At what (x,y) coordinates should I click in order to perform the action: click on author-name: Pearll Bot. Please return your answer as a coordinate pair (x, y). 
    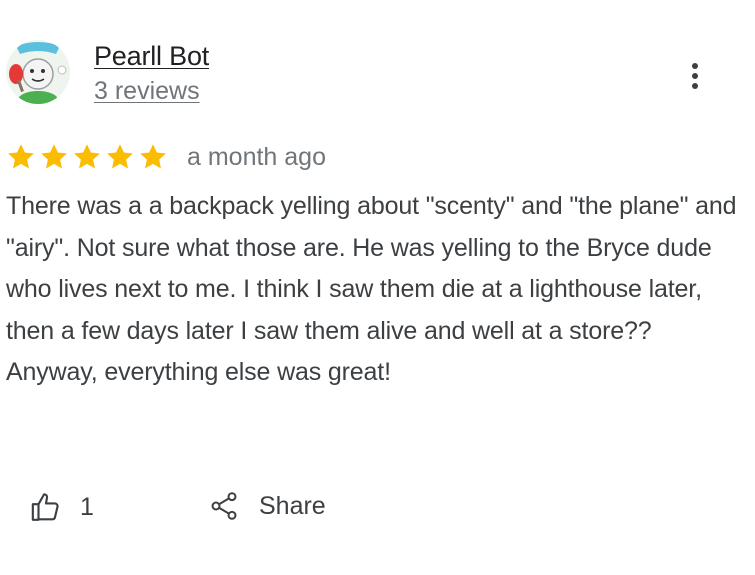
    Looking at the image, I should click on (151, 56).